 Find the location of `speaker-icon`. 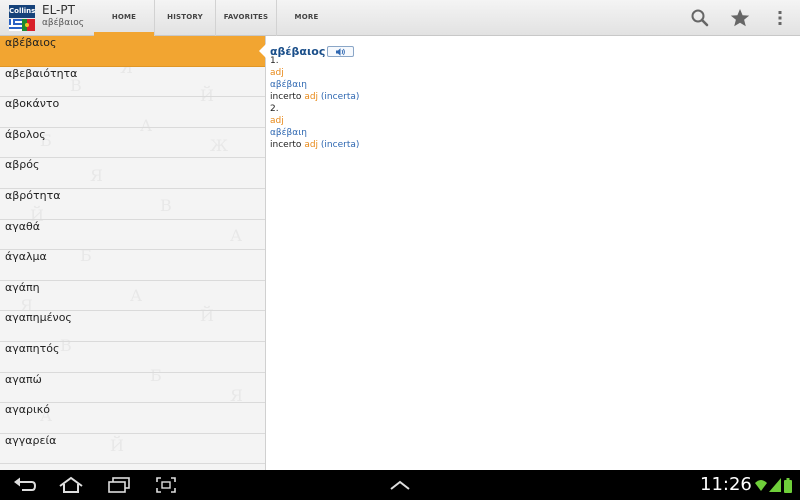

speaker-icon is located at coordinates (341, 52).